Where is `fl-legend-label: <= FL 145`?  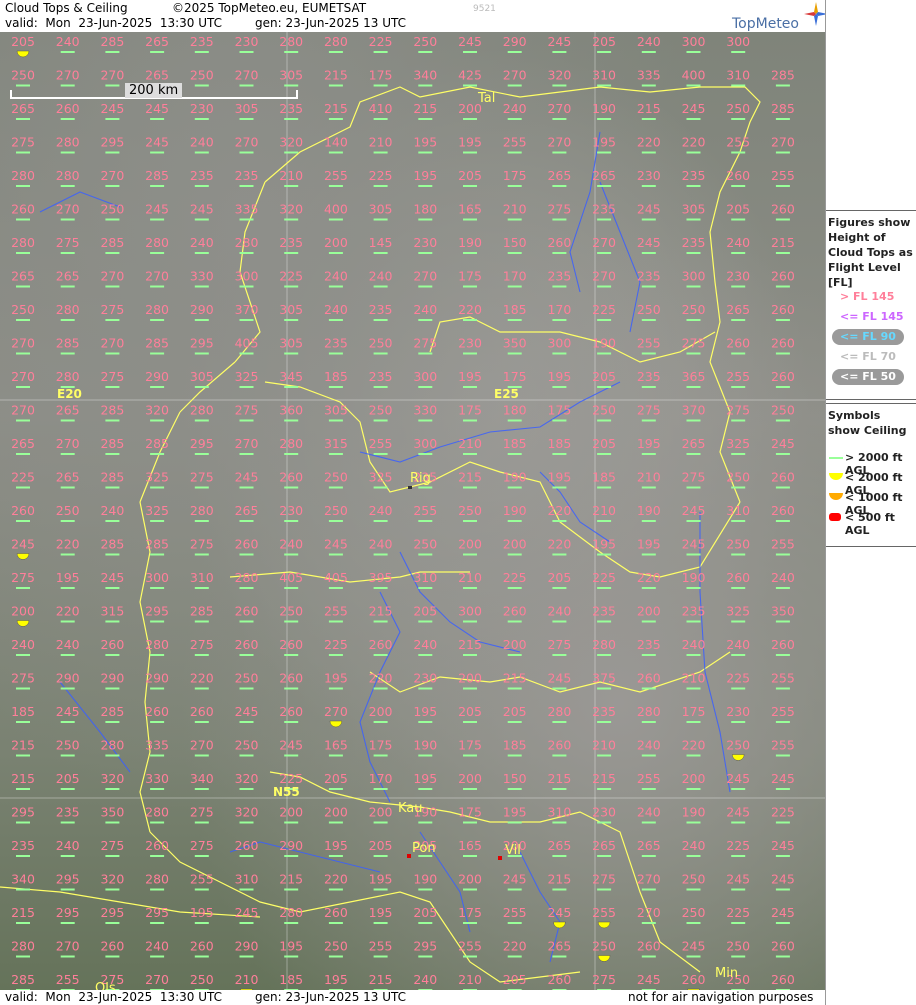 fl-legend-label: <= FL 145 is located at coordinates (872, 316).